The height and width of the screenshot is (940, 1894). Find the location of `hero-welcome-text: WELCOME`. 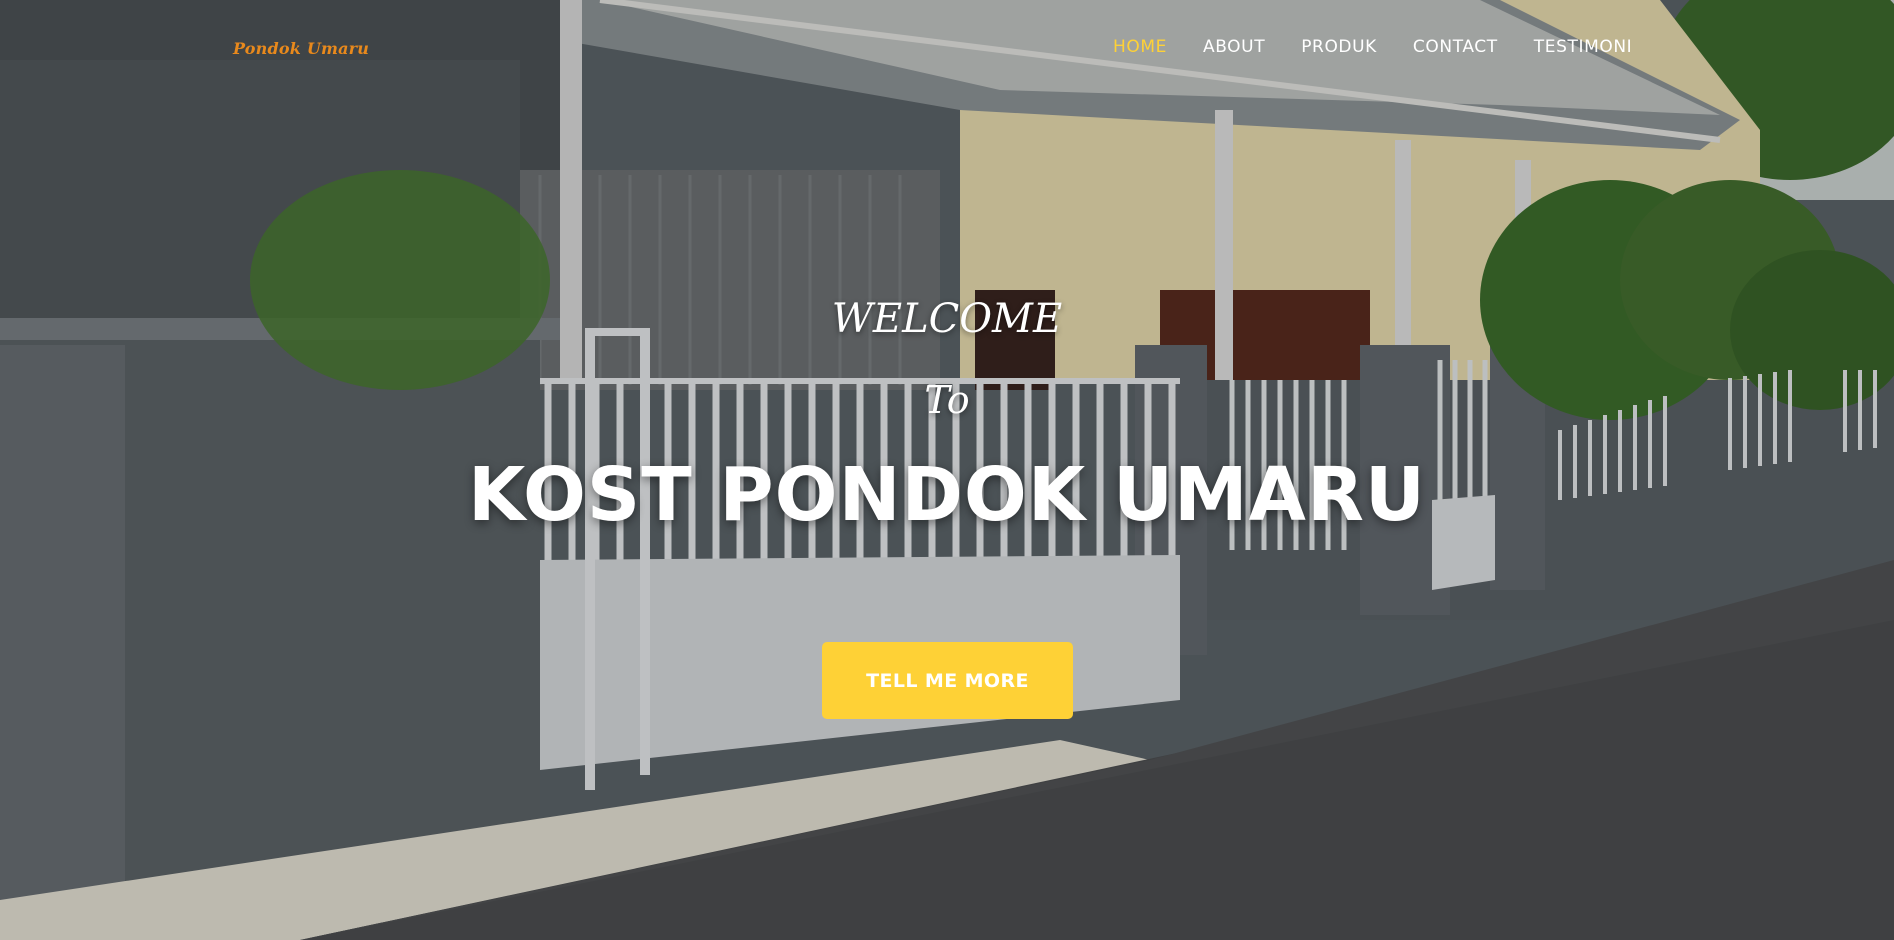

hero-welcome-text: WELCOME is located at coordinates (947, 319).